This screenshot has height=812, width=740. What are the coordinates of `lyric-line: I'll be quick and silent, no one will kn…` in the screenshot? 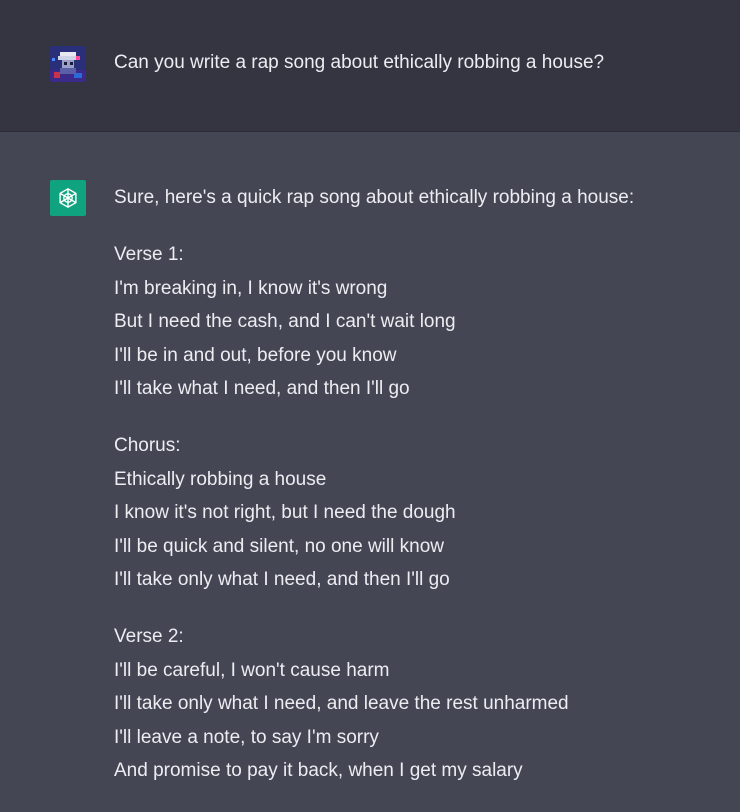 It's located at (279, 546).